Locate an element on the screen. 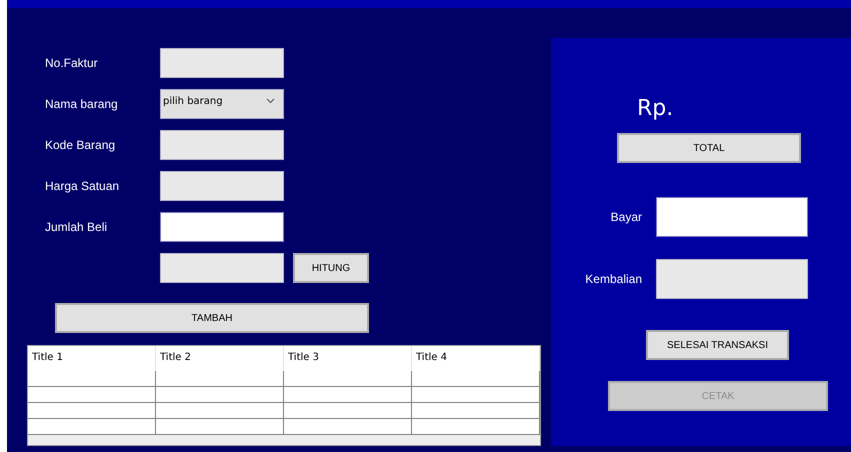 The image size is (851, 452). finish-button: SELESAI TRANSAKSI is located at coordinates (717, 345).